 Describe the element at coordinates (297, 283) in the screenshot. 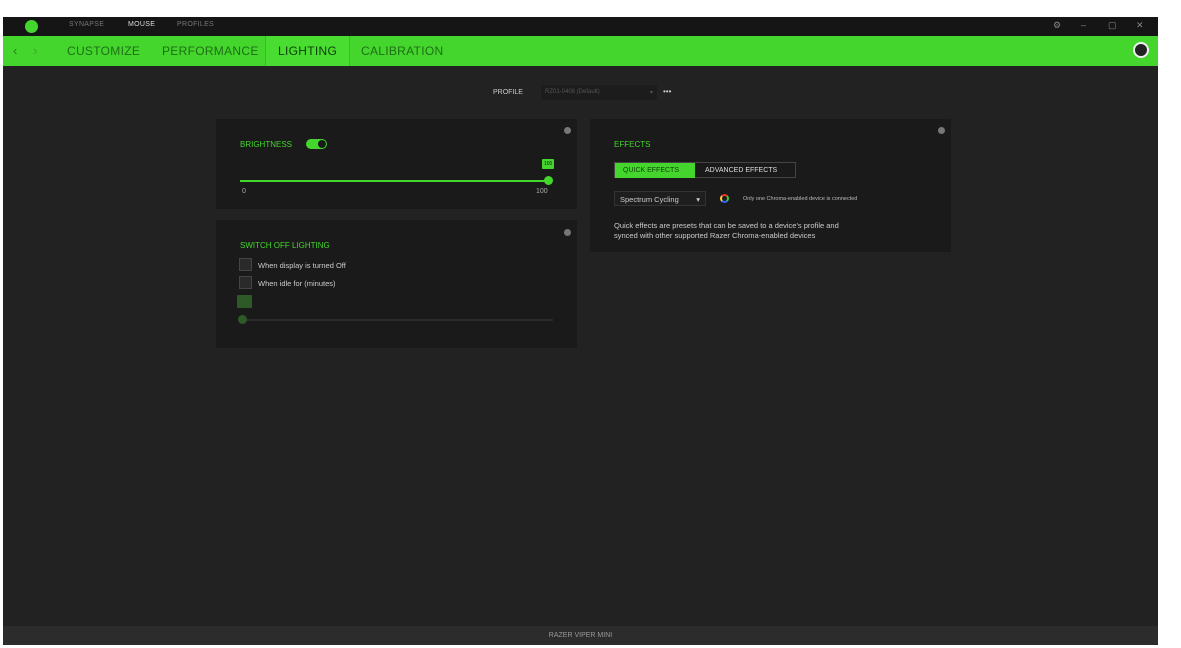

I see `idle-label: When idle for (minutes)` at that location.